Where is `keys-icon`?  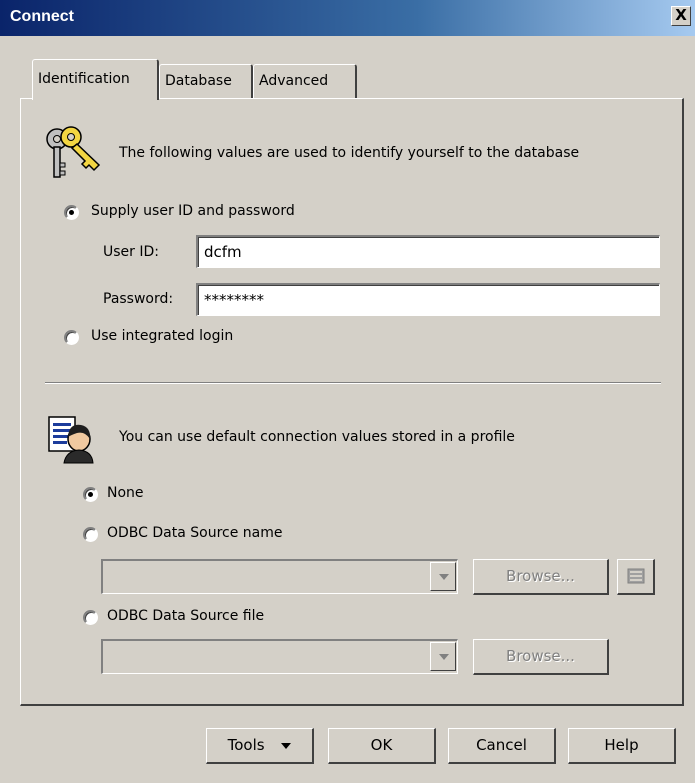 keys-icon is located at coordinates (73, 152).